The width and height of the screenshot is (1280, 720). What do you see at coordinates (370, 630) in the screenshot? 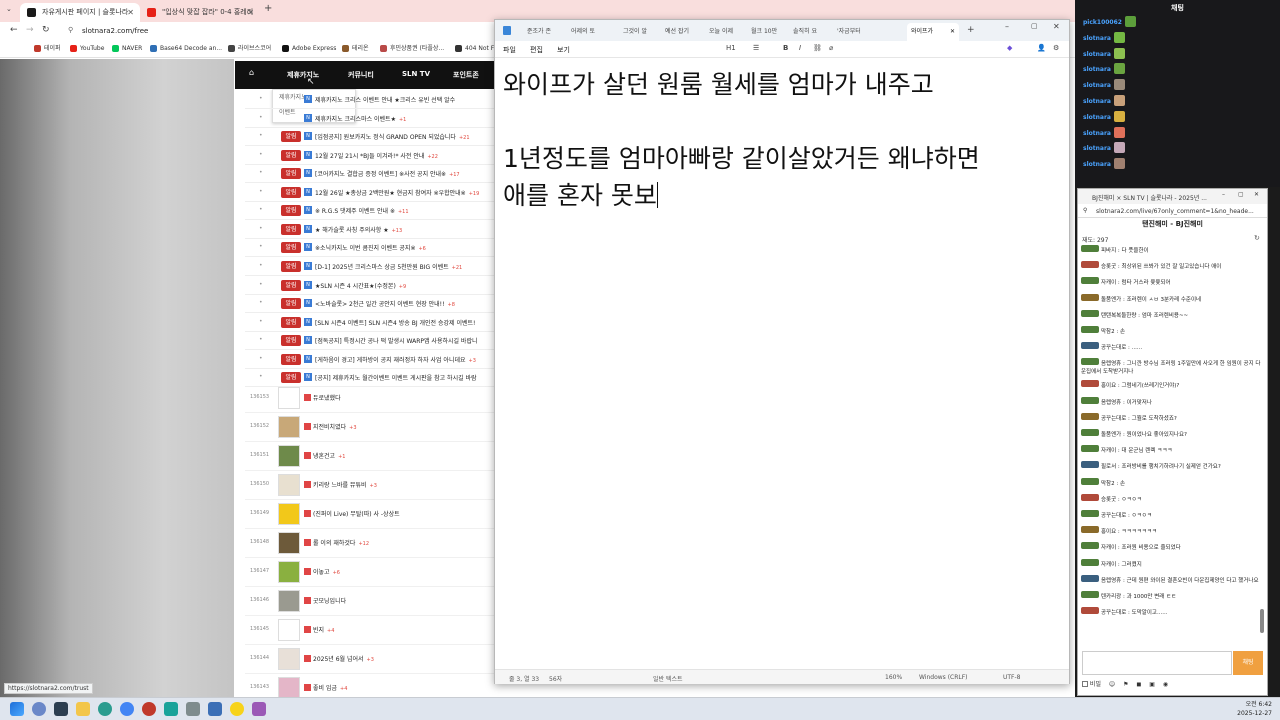
I see `post-row: 136145 빈지 +4` at bounding box center [370, 630].